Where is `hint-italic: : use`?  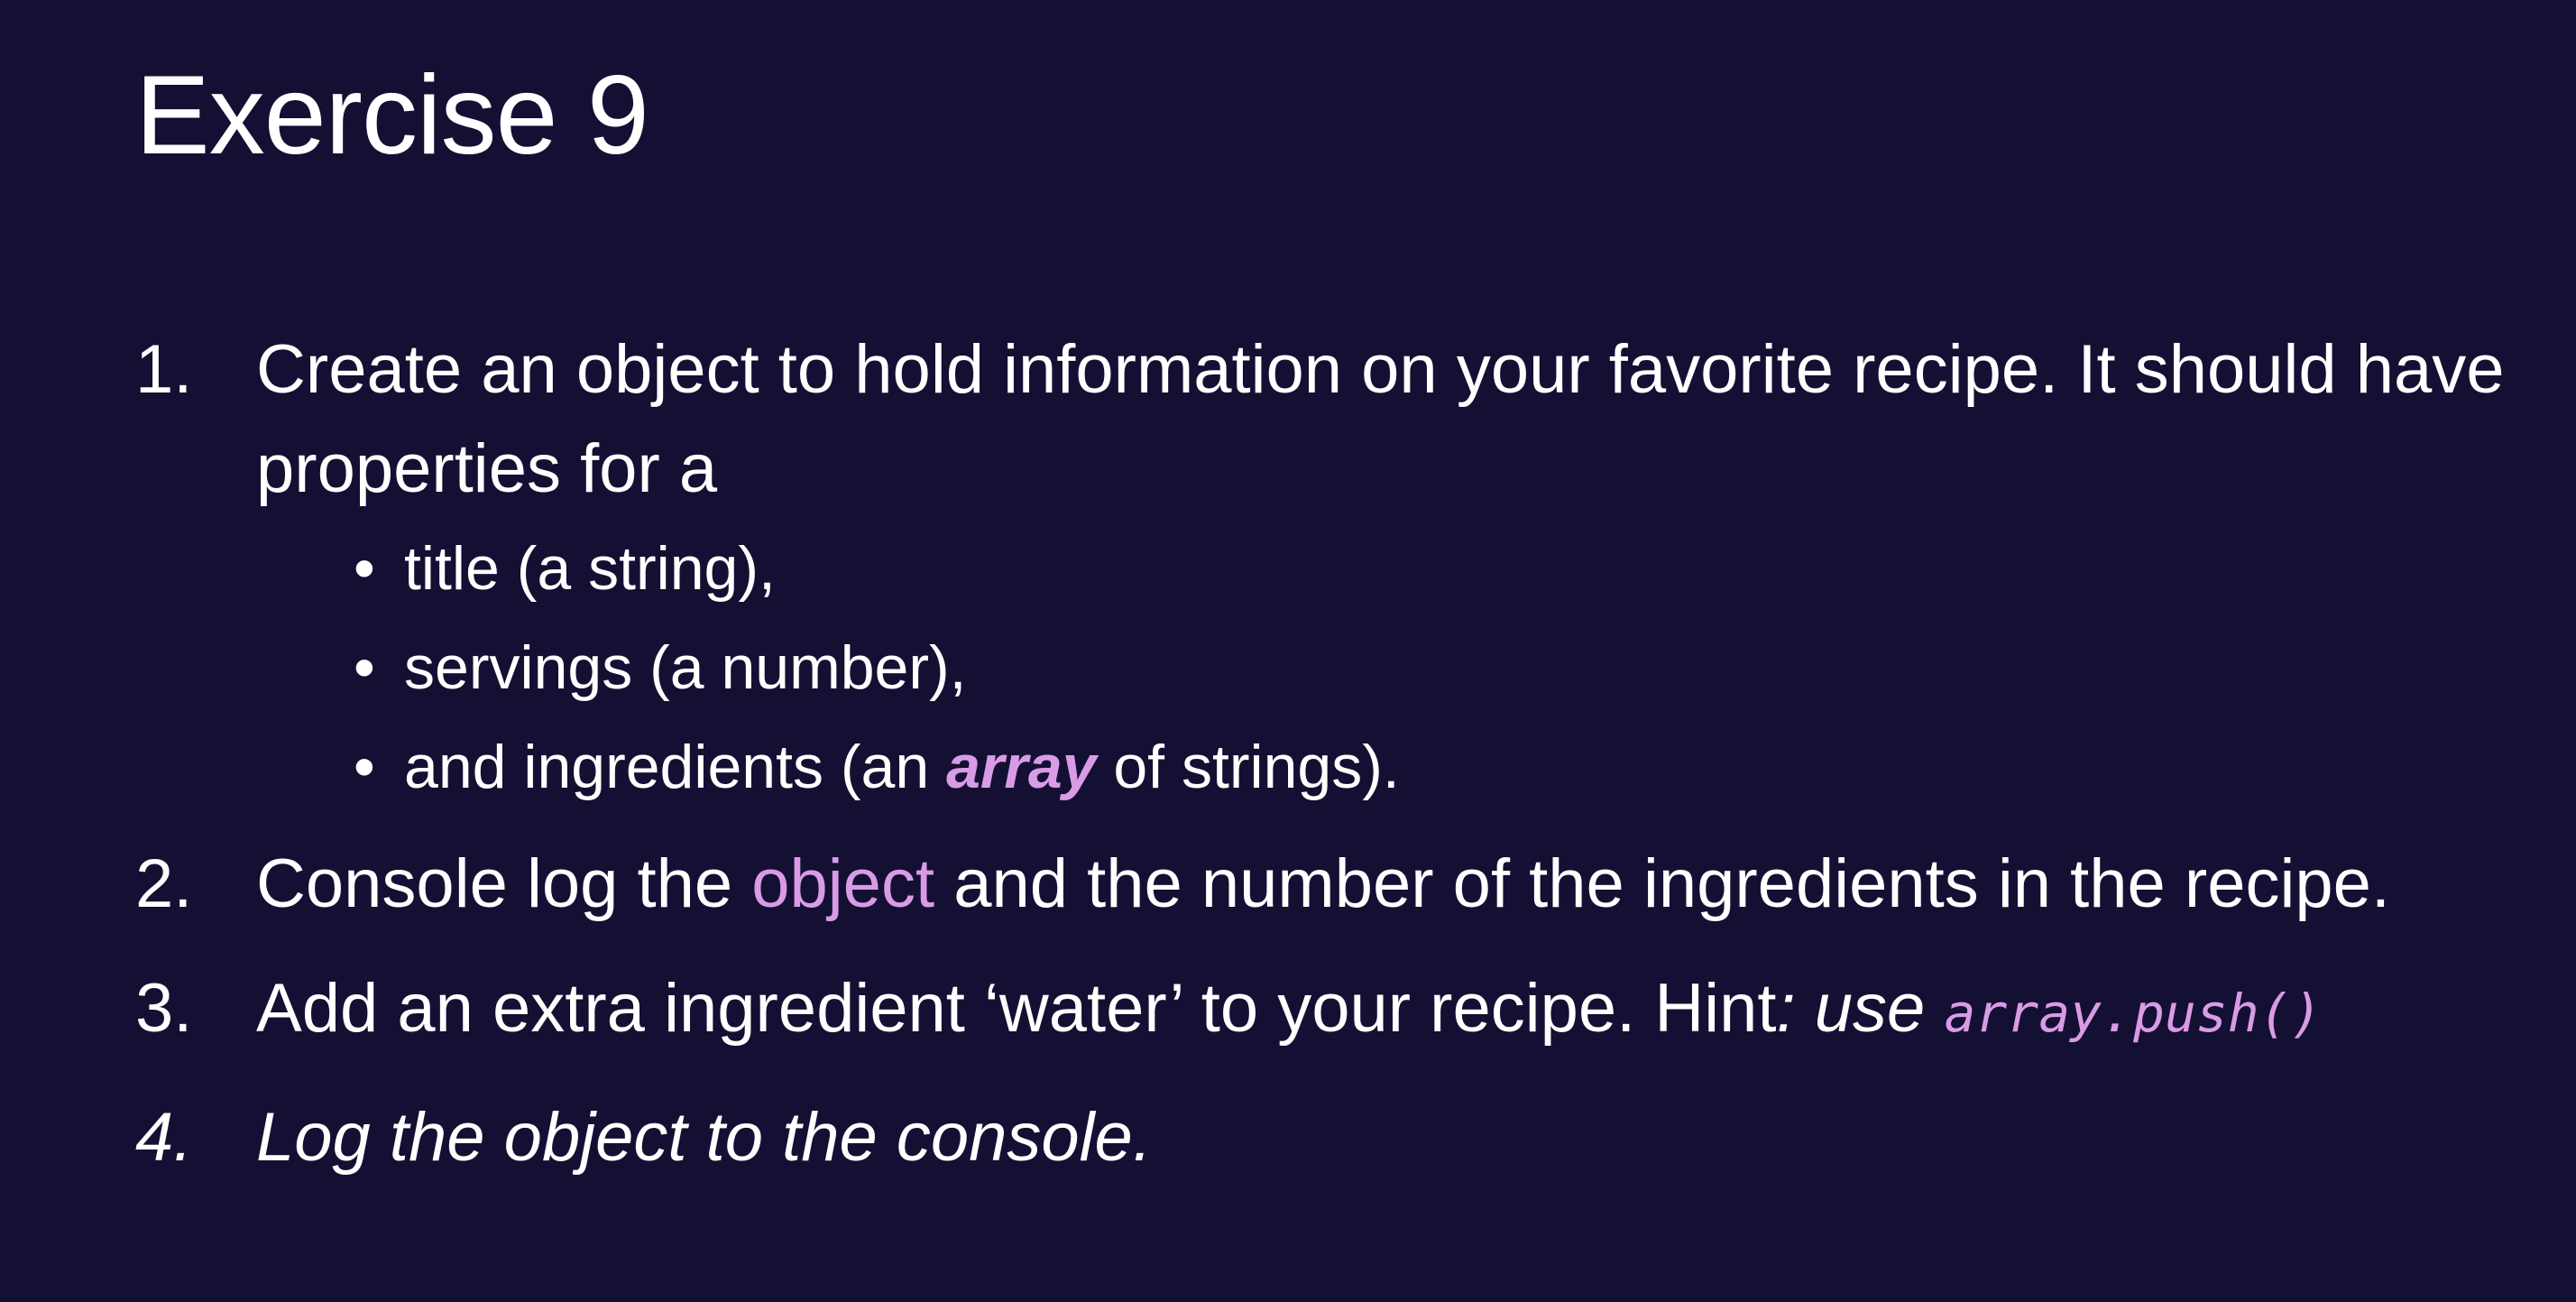 hint-italic: : use is located at coordinates (1861, 1009).